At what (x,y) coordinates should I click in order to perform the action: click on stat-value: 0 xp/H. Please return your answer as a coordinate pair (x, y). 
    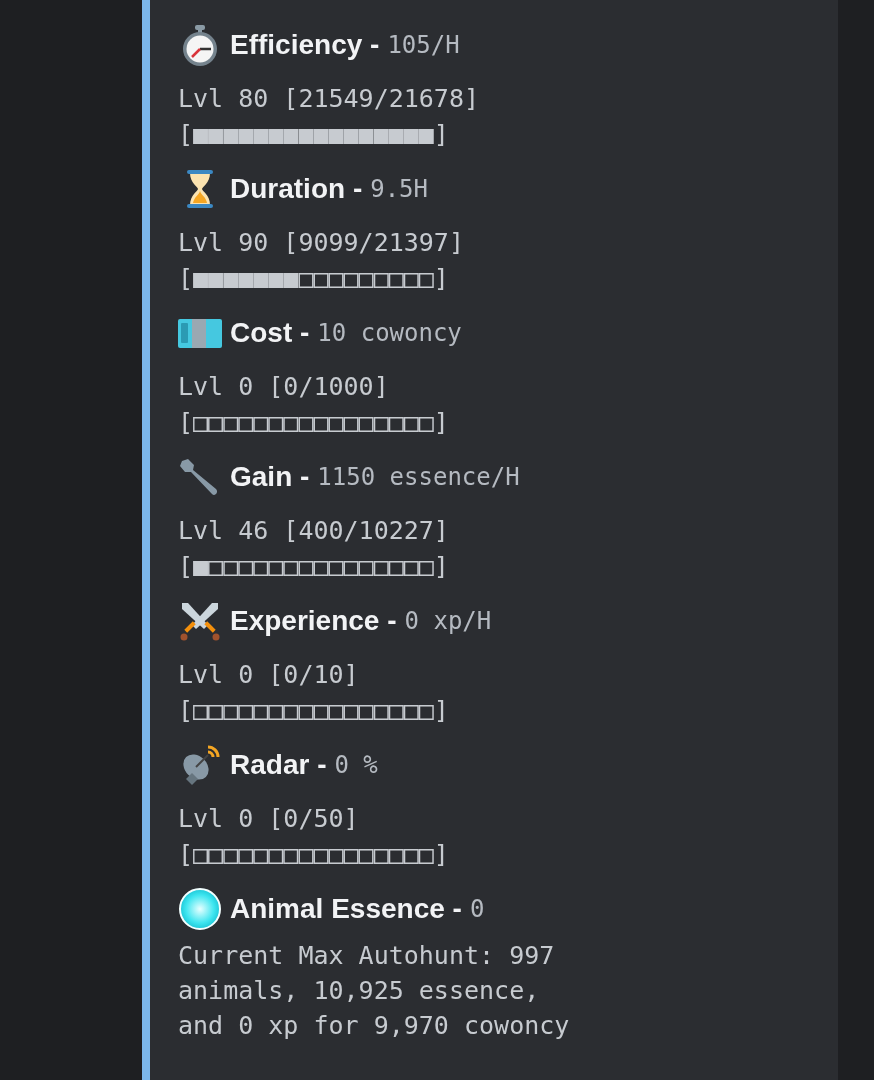
    Looking at the image, I should click on (448, 621).